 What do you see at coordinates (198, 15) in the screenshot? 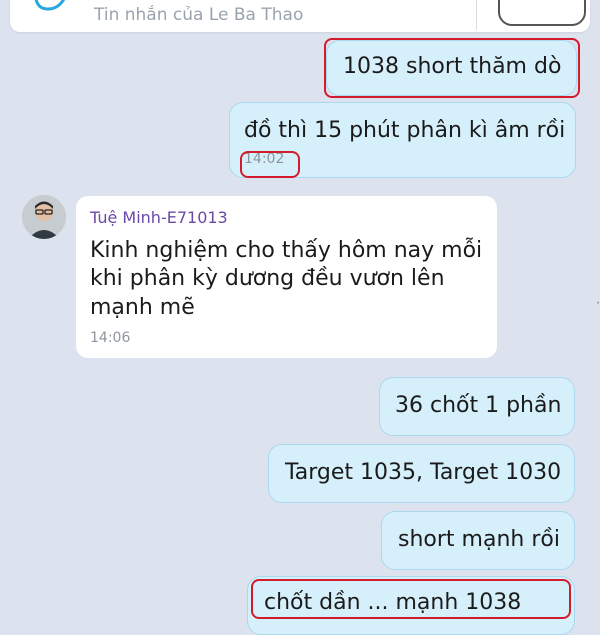
I see `message-input: Tin nhắn của Le Ba Thao` at bounding box center [198, 15].